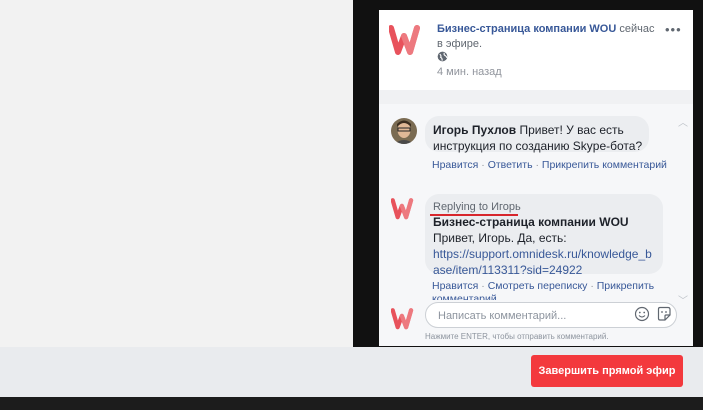  I want to click on more-dots-icon: •••, so click(673, 29).